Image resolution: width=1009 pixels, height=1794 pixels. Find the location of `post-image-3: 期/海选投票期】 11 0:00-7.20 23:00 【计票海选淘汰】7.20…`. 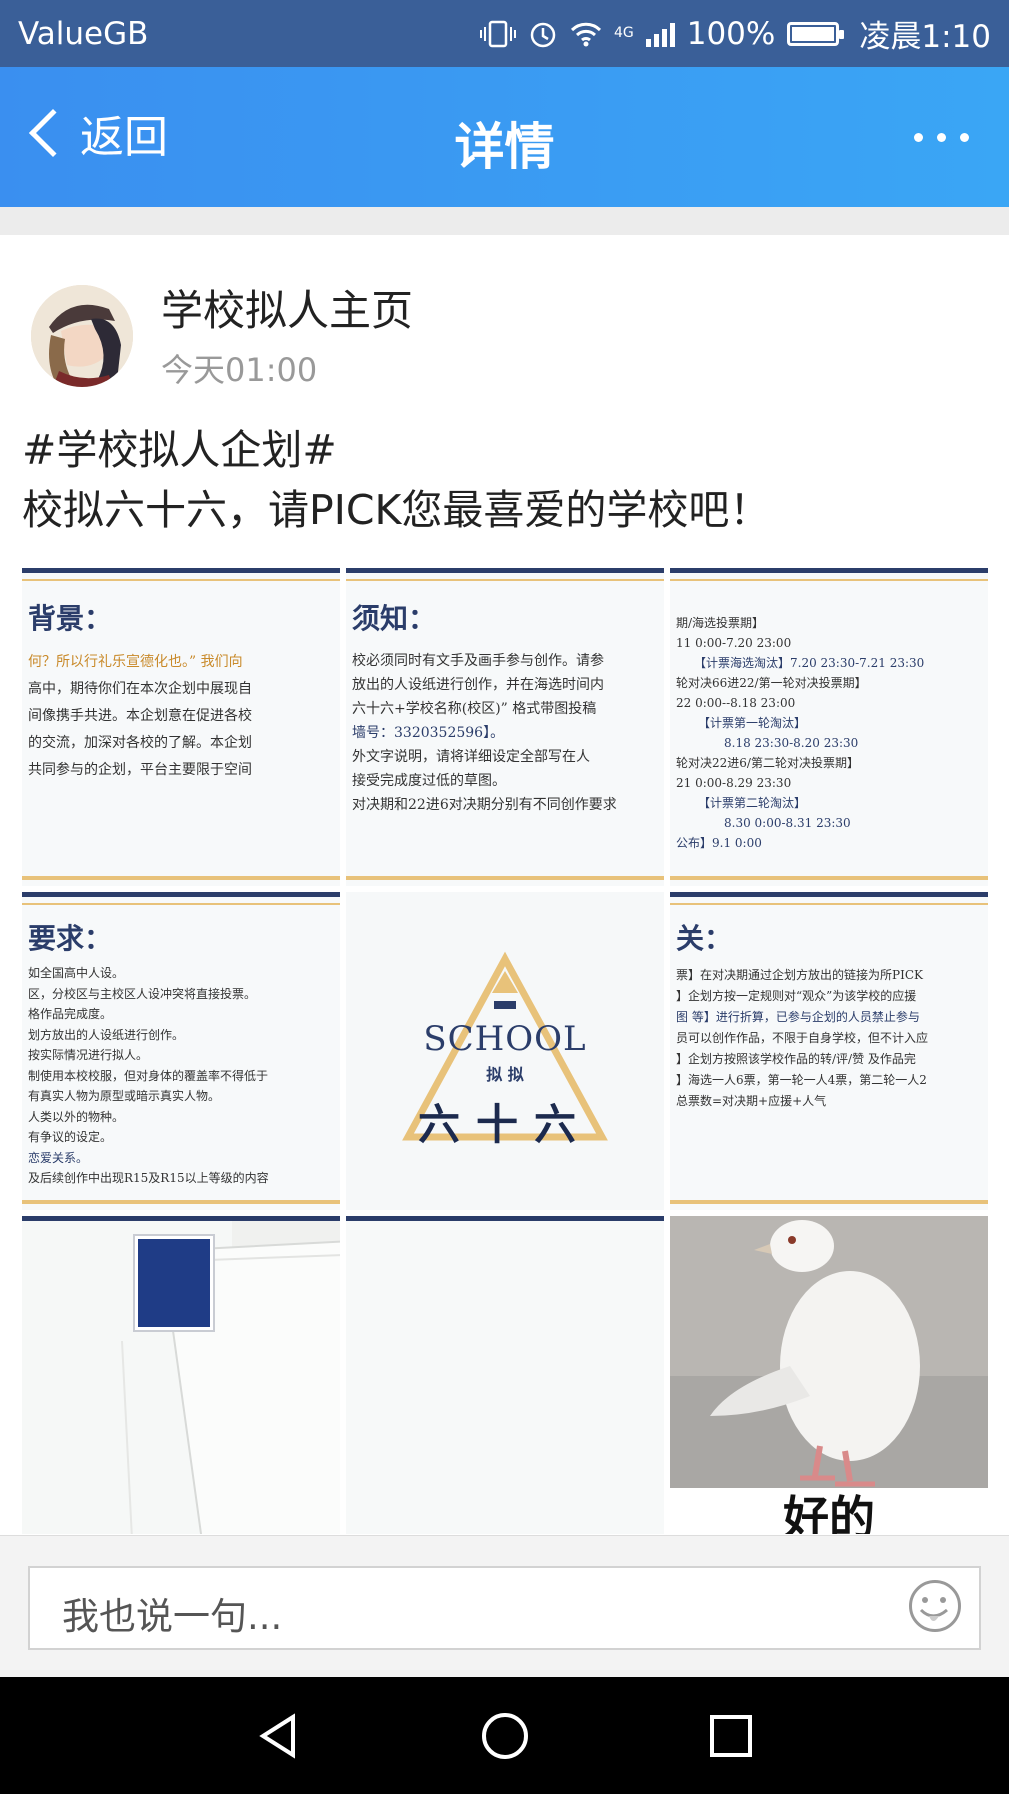

post-image-3: 期/海选投票期】 11 0:00-7.20 23:00 【计票海选淘汰】7.20… is located at coordinates (829, 727).